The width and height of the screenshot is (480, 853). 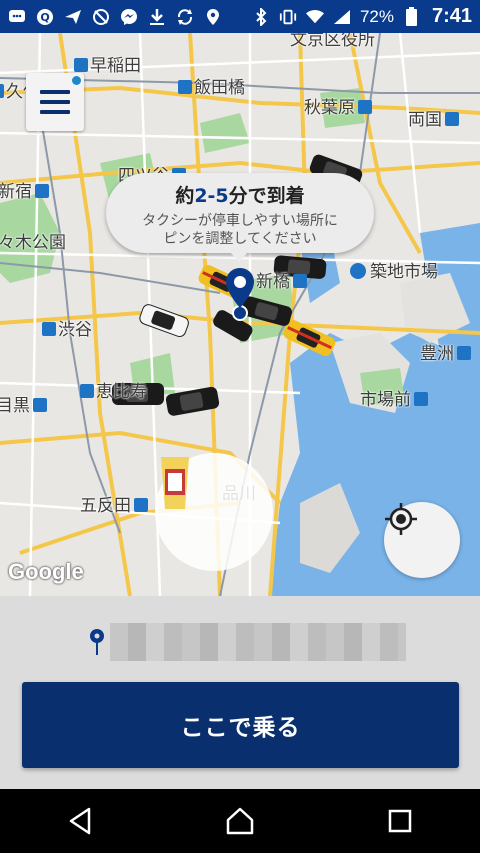 I want to click on notification-dot, so click(x=76, y=80).